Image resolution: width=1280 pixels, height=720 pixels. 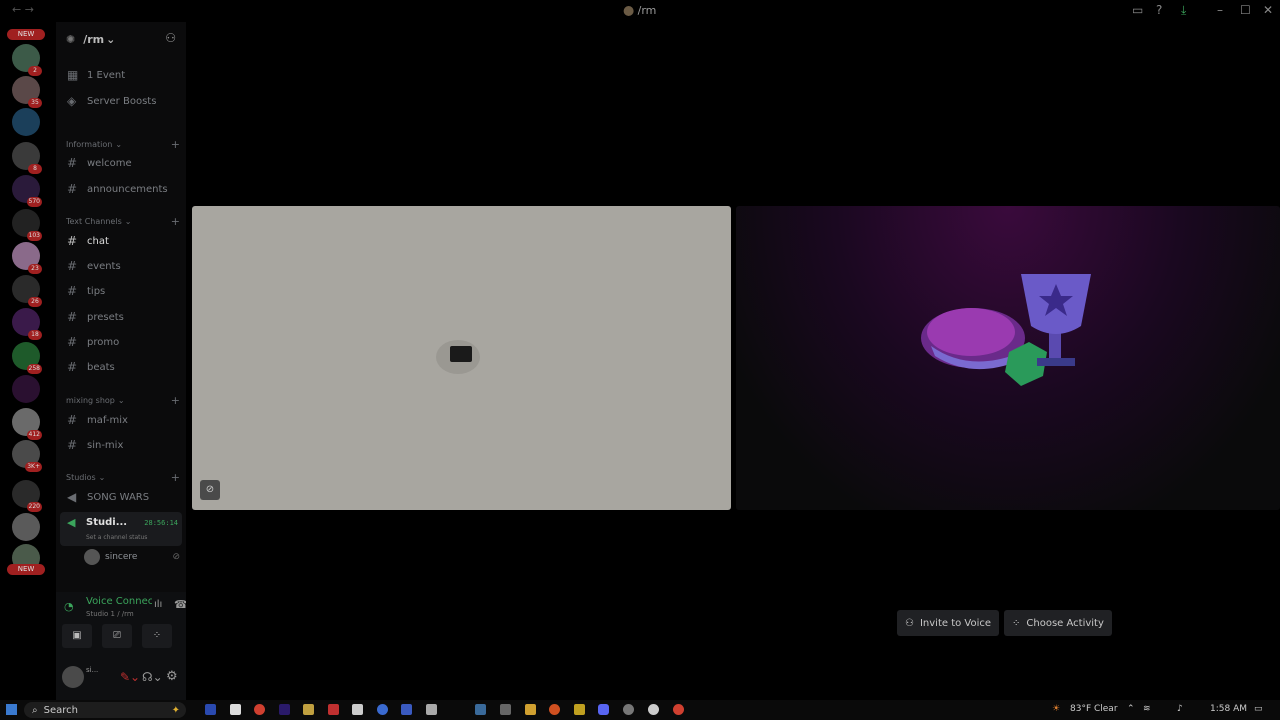 What do you see at coordinates (123, 221) in the screenshot?
I see `category-text-channels: Text Channels ⌄ +` at bounding box center [123, 221].